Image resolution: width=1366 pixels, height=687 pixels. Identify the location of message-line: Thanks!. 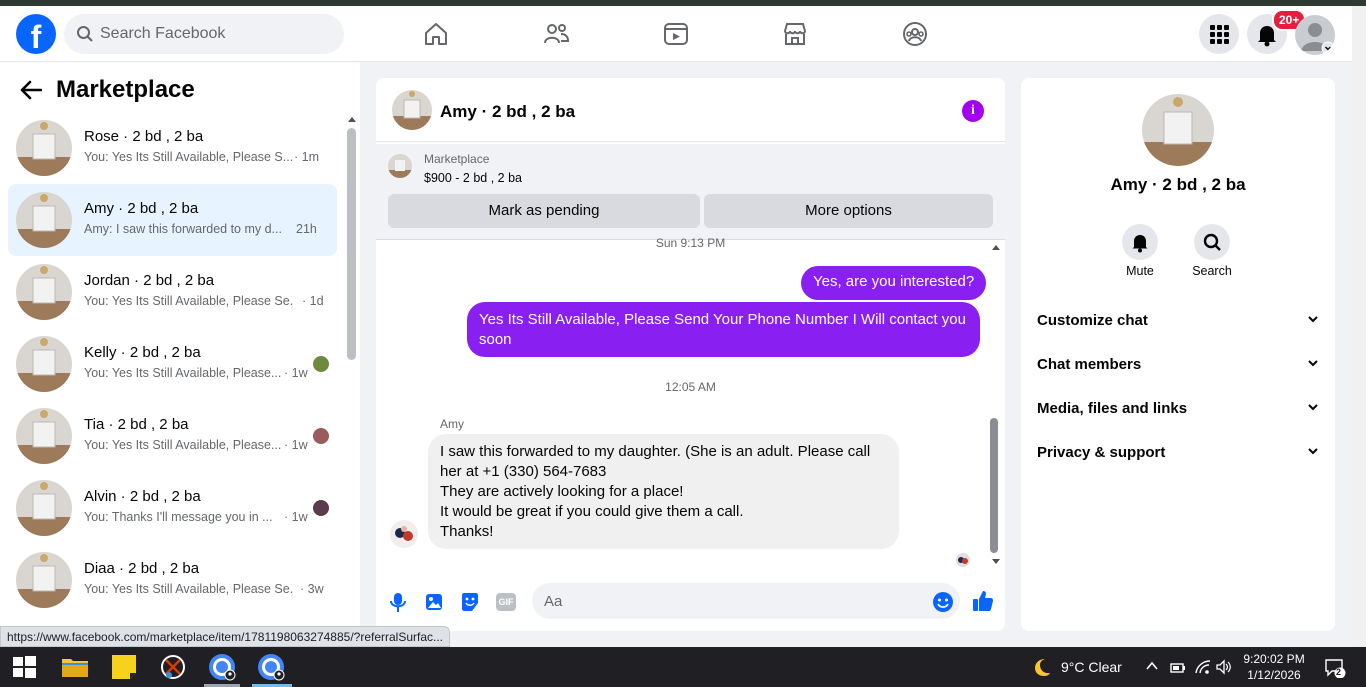
(467, 531).